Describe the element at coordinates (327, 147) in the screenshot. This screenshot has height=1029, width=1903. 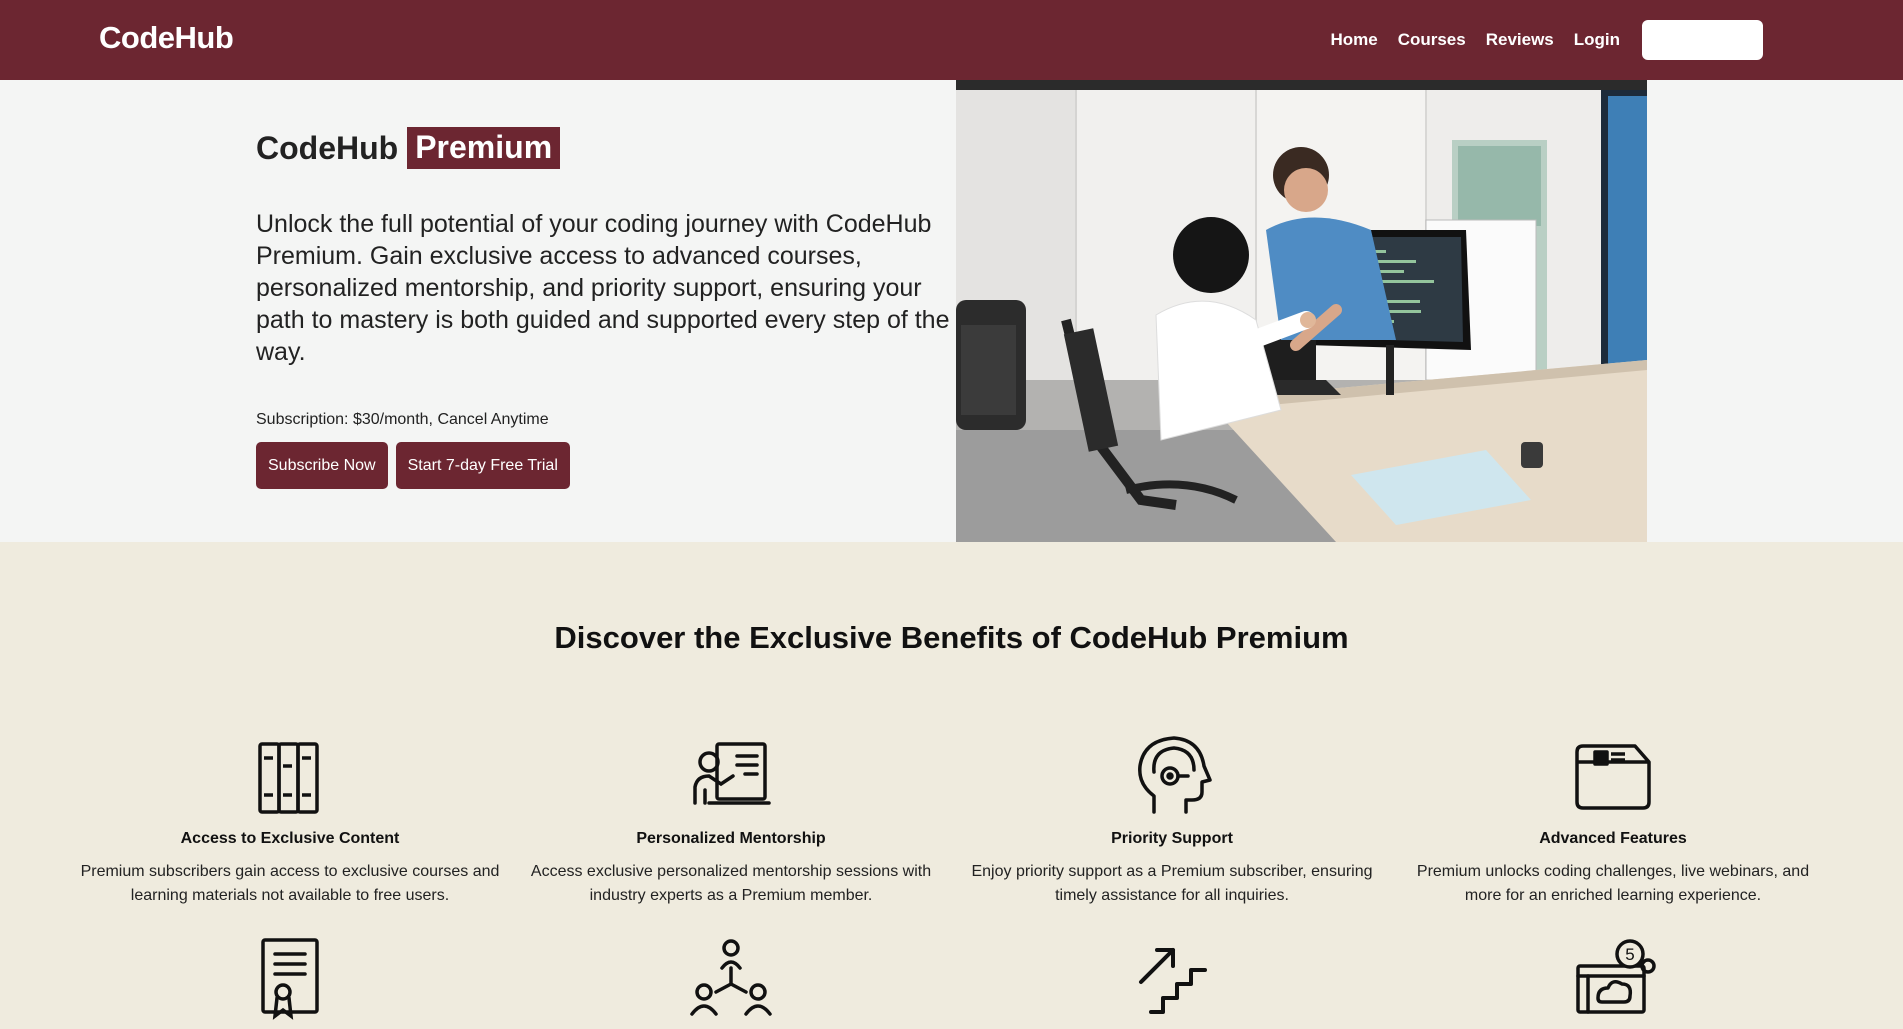
I see `hero-title-prefix: CodeHub` at that location.